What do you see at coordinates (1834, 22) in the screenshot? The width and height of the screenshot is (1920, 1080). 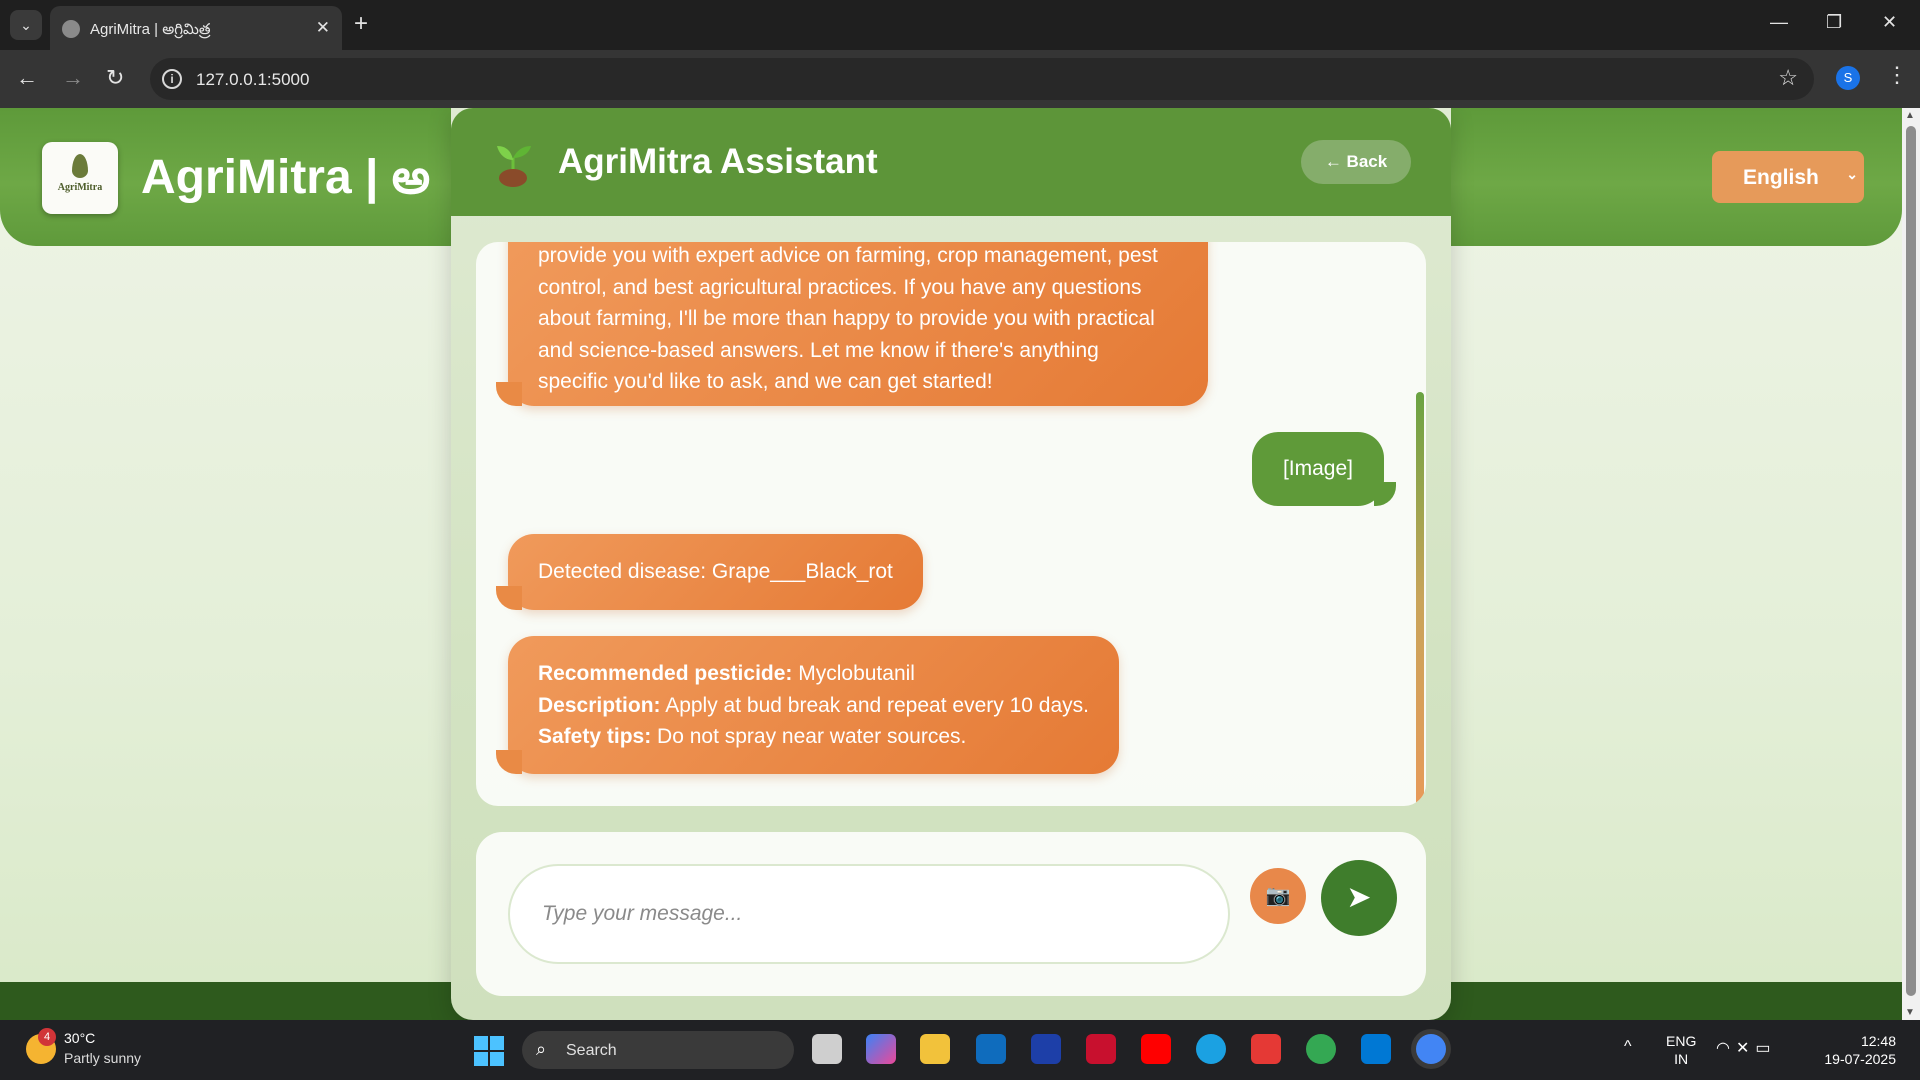 I see `restore-icon: ❐` at bounding box center [1834, 22].